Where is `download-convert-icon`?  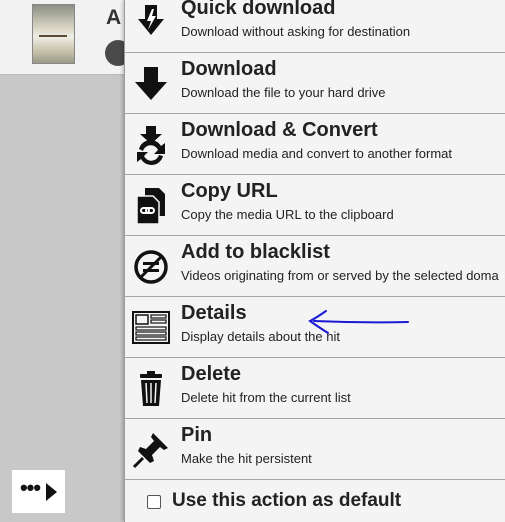
download-convert-icon is located at coordinates (151, 145).